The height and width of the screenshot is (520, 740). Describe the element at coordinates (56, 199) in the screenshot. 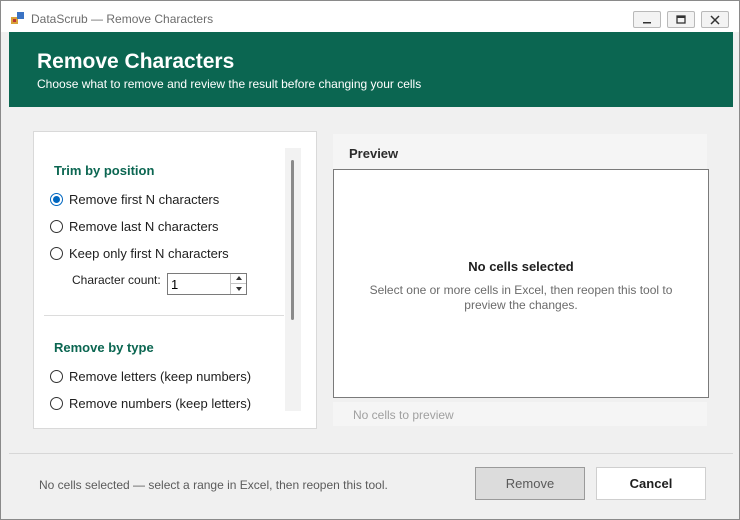

I see `radio-selected-icon` at that location.